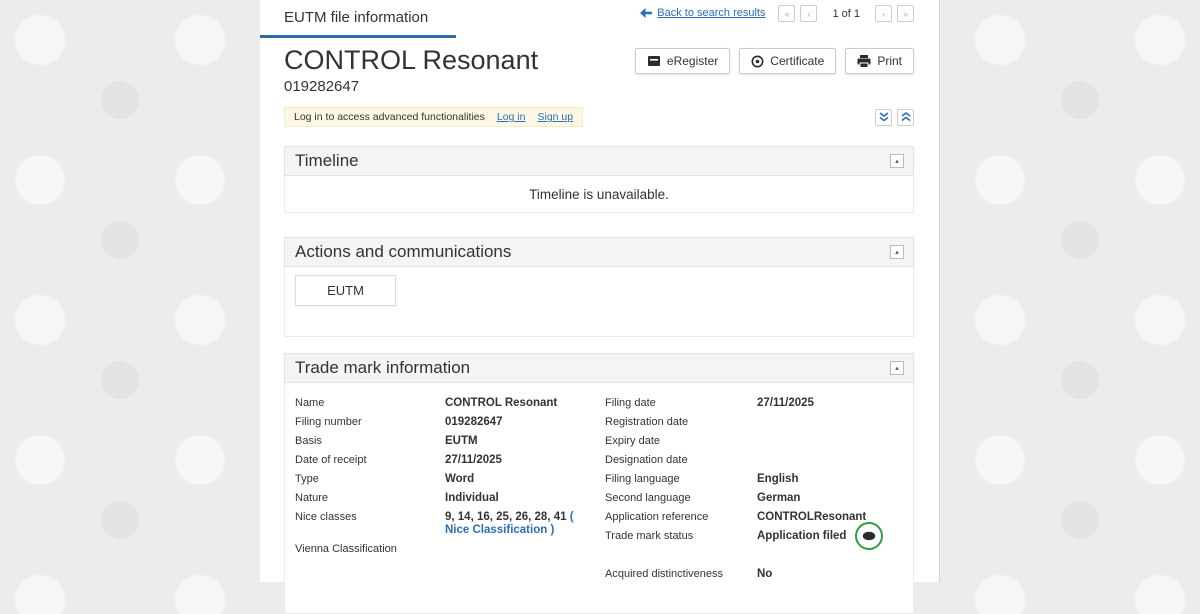 Image resolution: width=1200 pixels, height=614 pixels. What do you see at coordinates (327, 160) in the screenshot?
I see `timeline-section-title: Timeline` at bounding box center [327, 160].